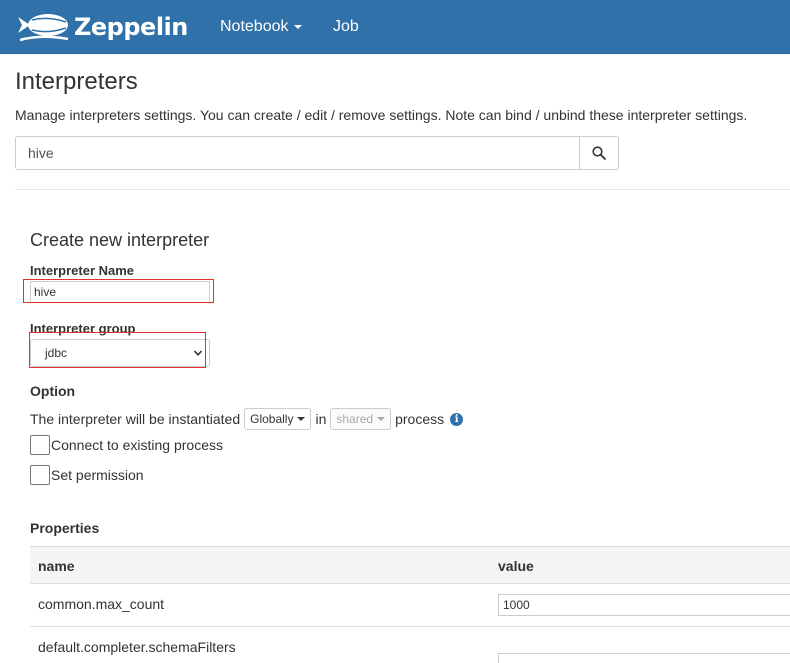 This screenshot has height=663, width=790. I want to click on instantiate-suffix-text: process, so click(420, 419).